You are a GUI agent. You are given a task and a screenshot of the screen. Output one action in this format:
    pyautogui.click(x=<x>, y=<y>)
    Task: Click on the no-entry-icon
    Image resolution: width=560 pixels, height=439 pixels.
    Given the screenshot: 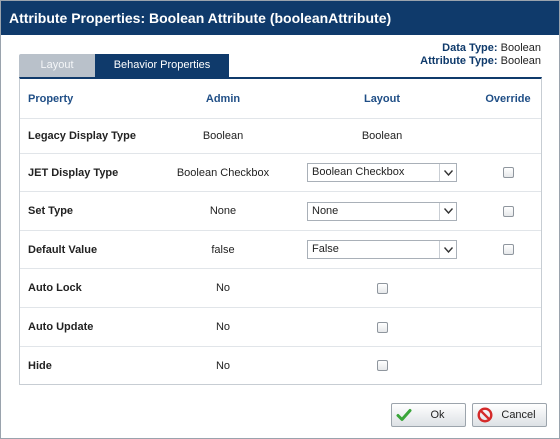 What is the action you would take?
    pyautogui.click(x=485, y=415)
    